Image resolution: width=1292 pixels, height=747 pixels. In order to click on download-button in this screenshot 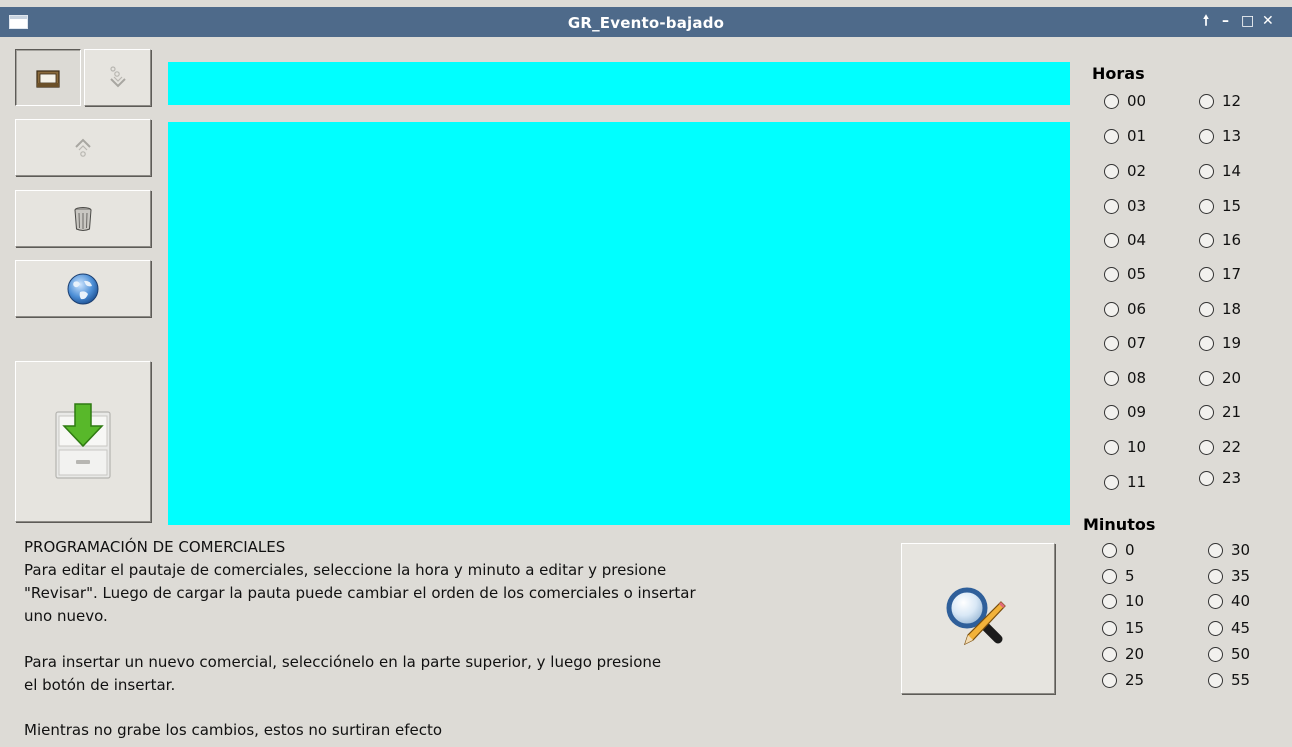, I will do `click(117, 77)`.